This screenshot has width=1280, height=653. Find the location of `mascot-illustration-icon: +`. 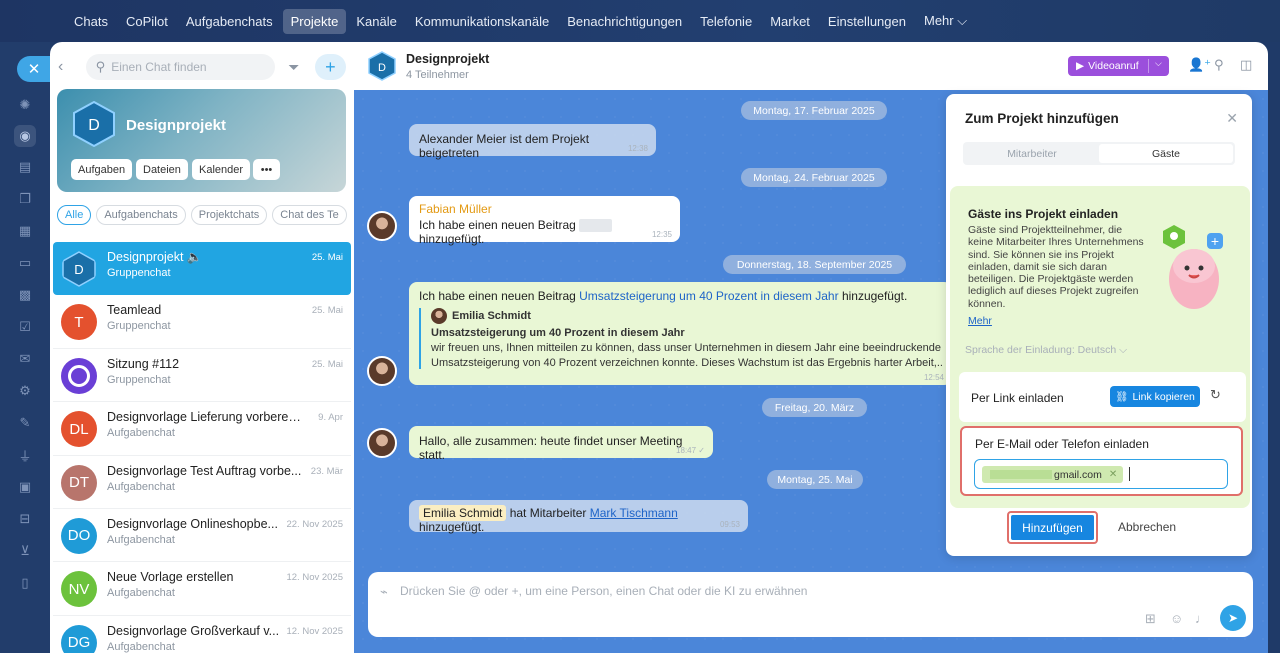

mascot-illustration-icon: + is located at coordinates (1193, 267).